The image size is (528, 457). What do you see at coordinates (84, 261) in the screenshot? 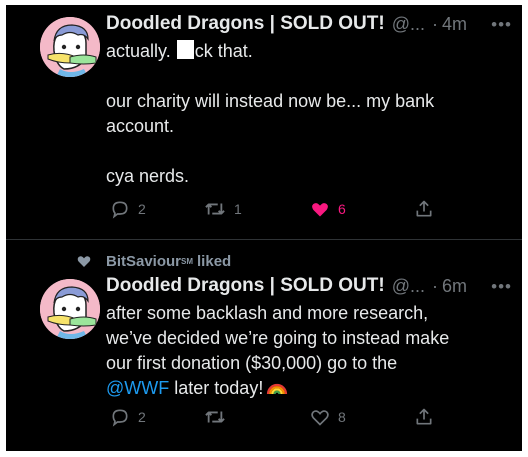
I see `small-heart-icon` at bounding box center [84, 261].